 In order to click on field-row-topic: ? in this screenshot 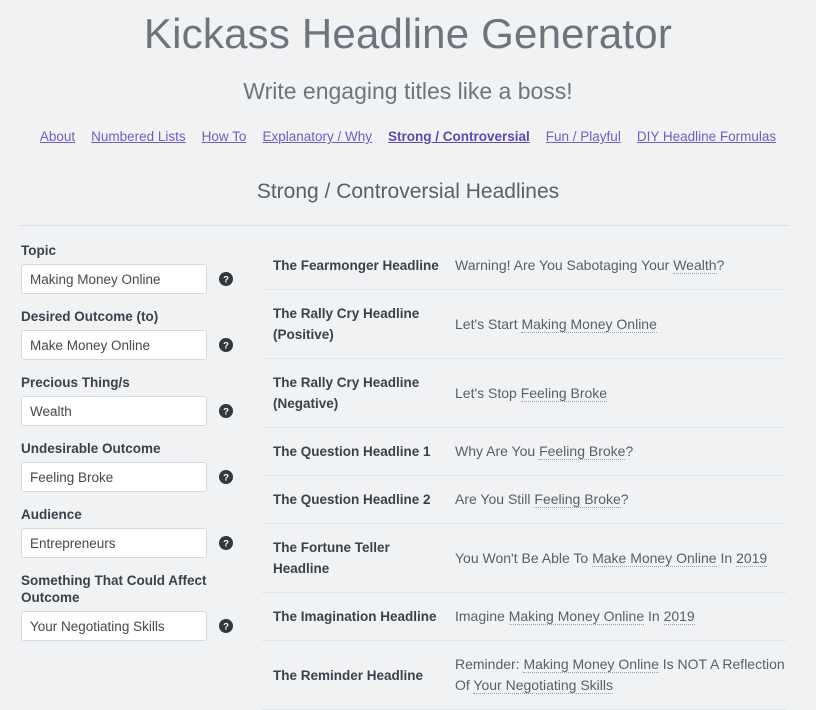, I will do `click(141, 279)`.